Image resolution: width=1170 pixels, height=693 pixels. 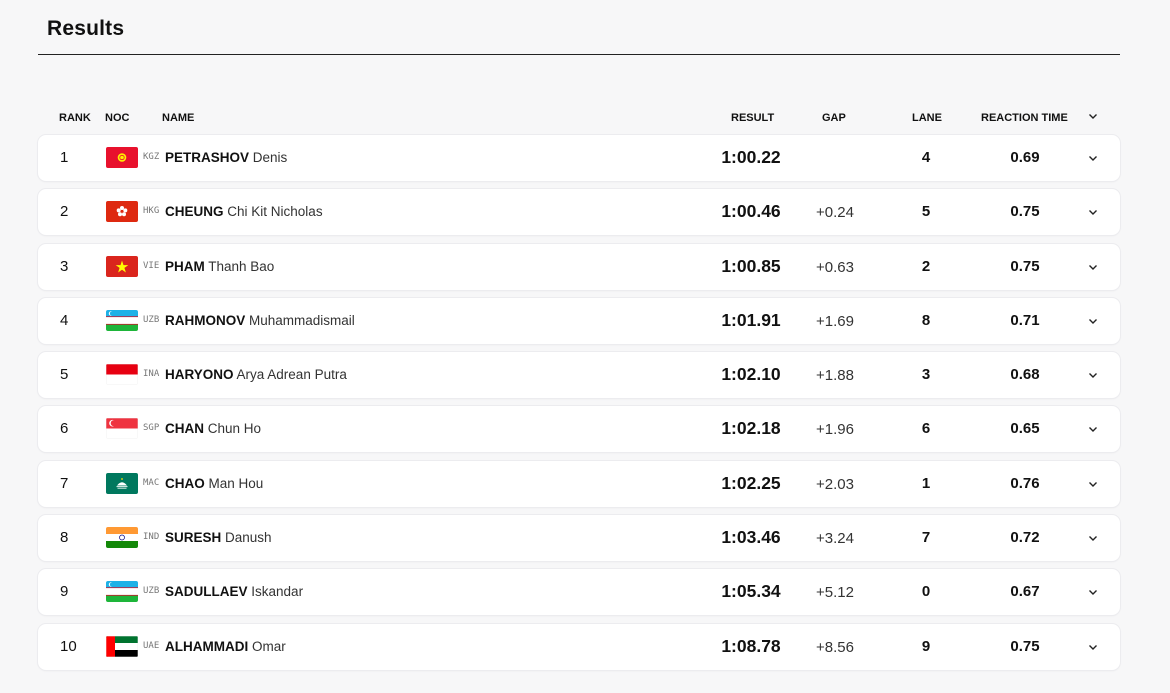 I want to click on gap-value: +5.12, so click(x=835, y=593).